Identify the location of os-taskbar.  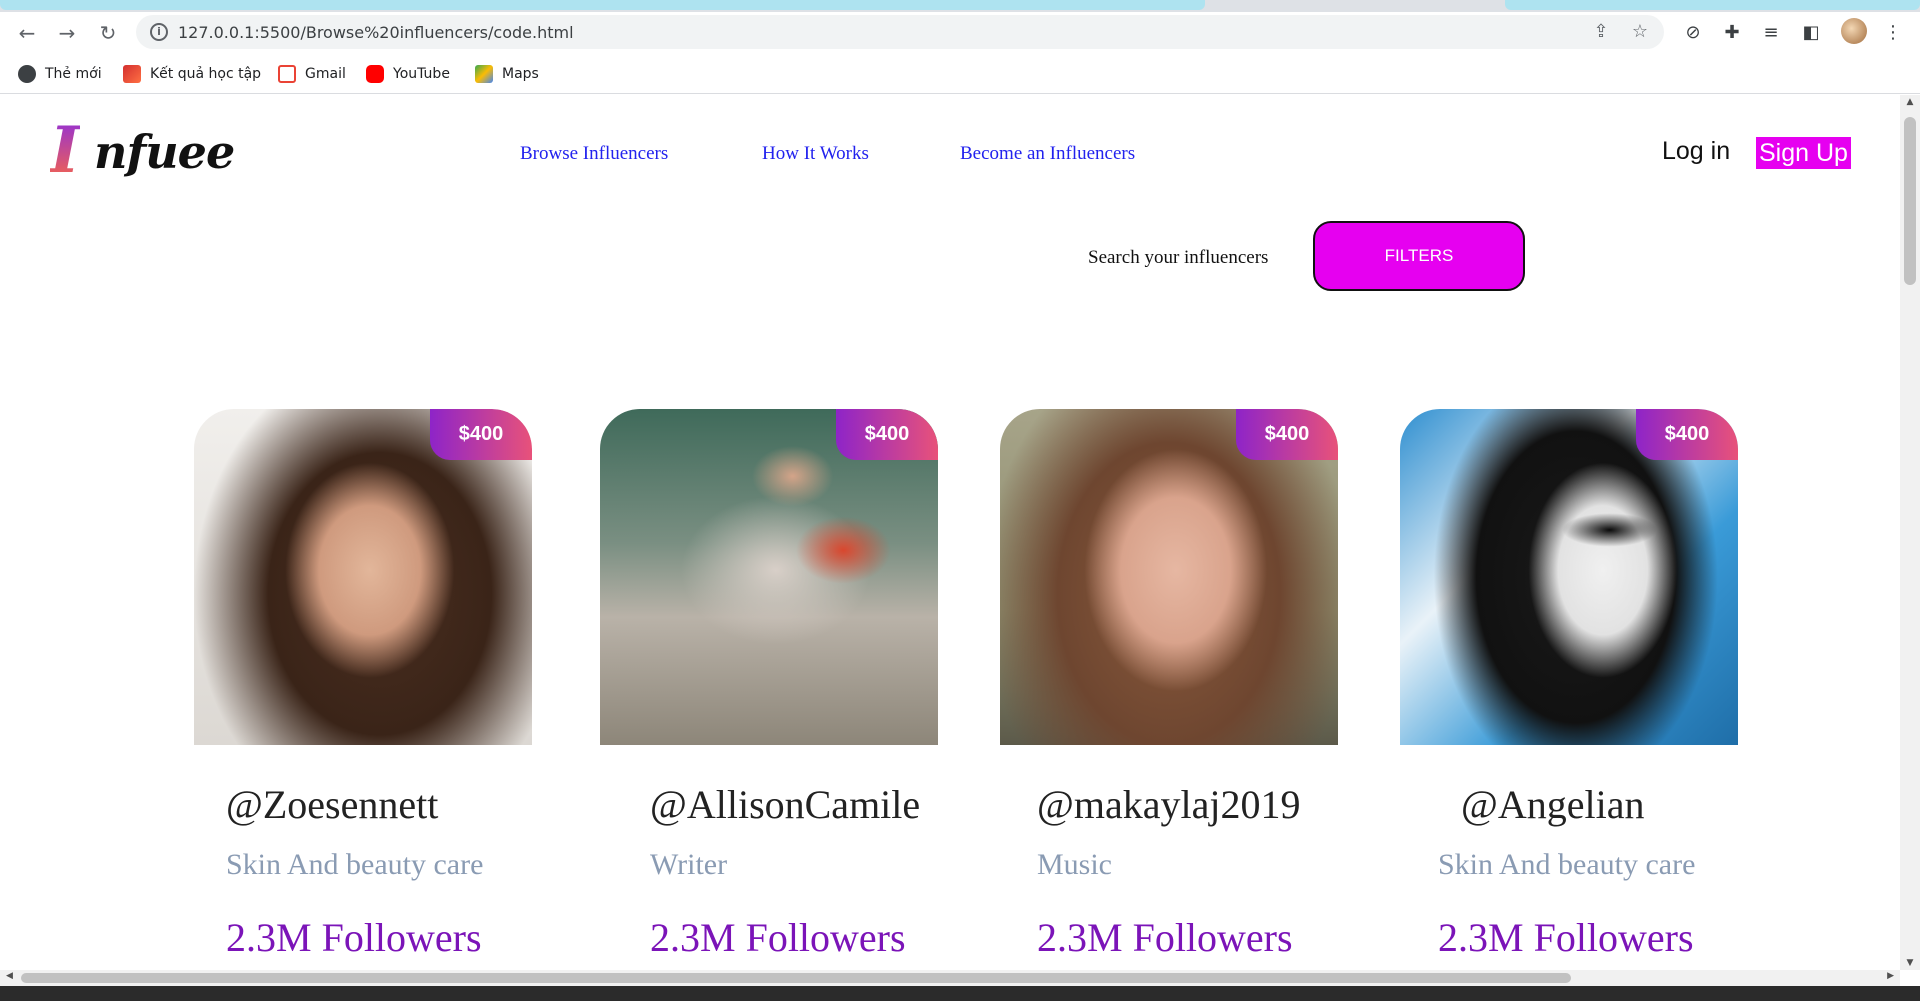
(960, 993).